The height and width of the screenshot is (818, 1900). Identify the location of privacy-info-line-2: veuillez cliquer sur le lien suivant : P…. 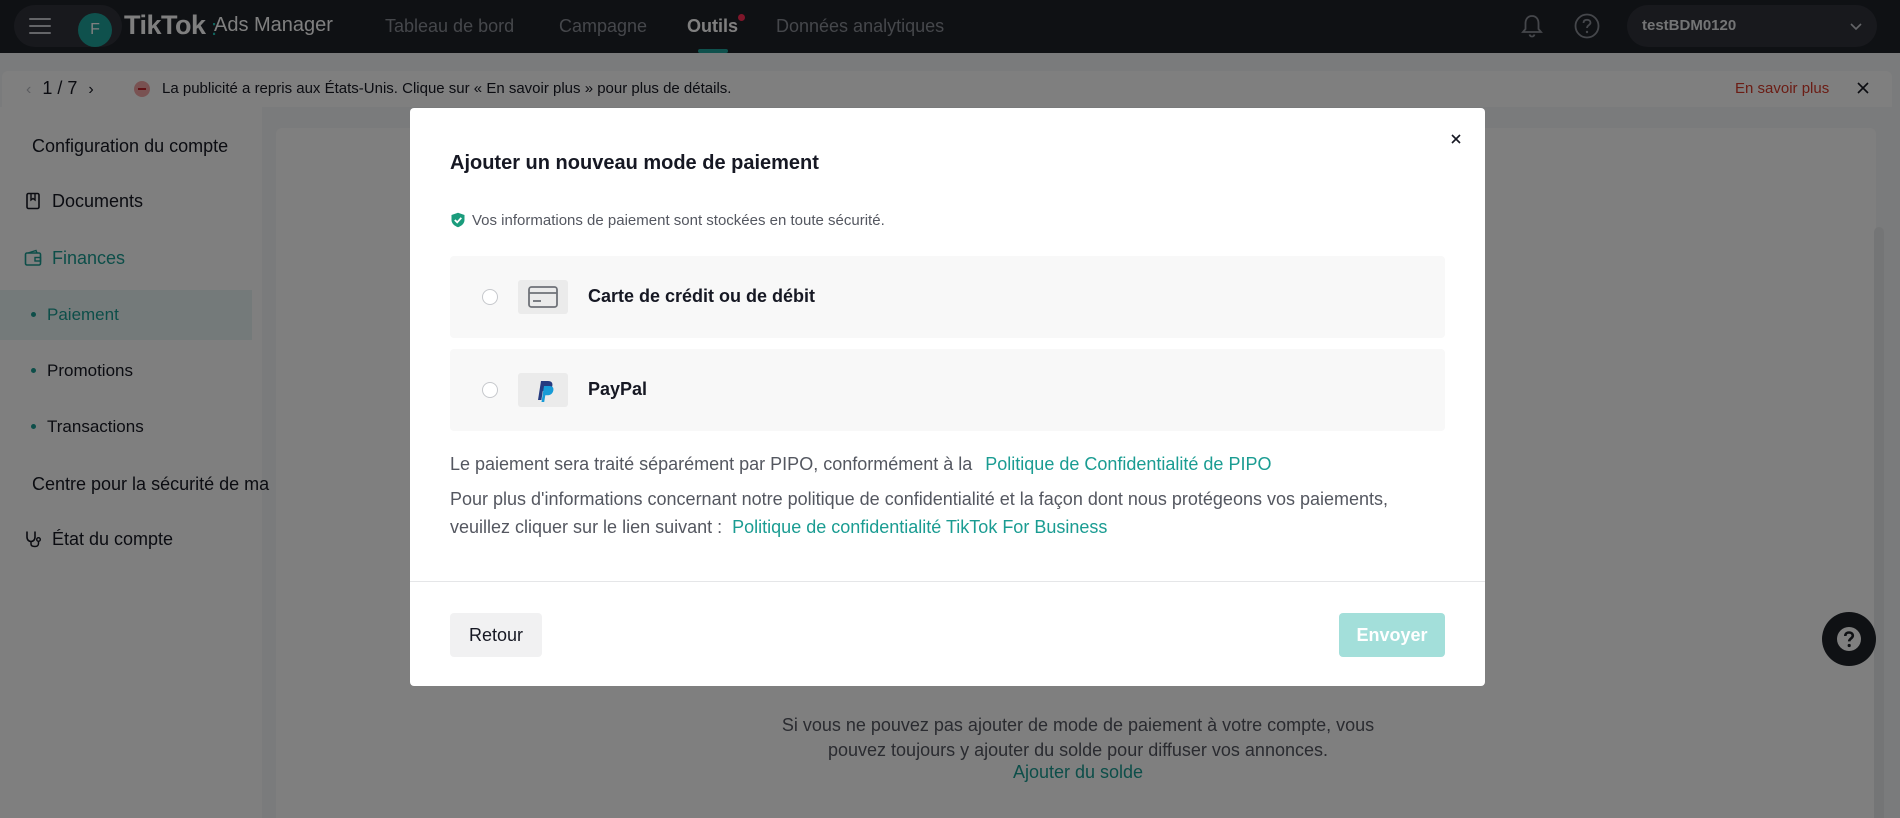
(778, 527).